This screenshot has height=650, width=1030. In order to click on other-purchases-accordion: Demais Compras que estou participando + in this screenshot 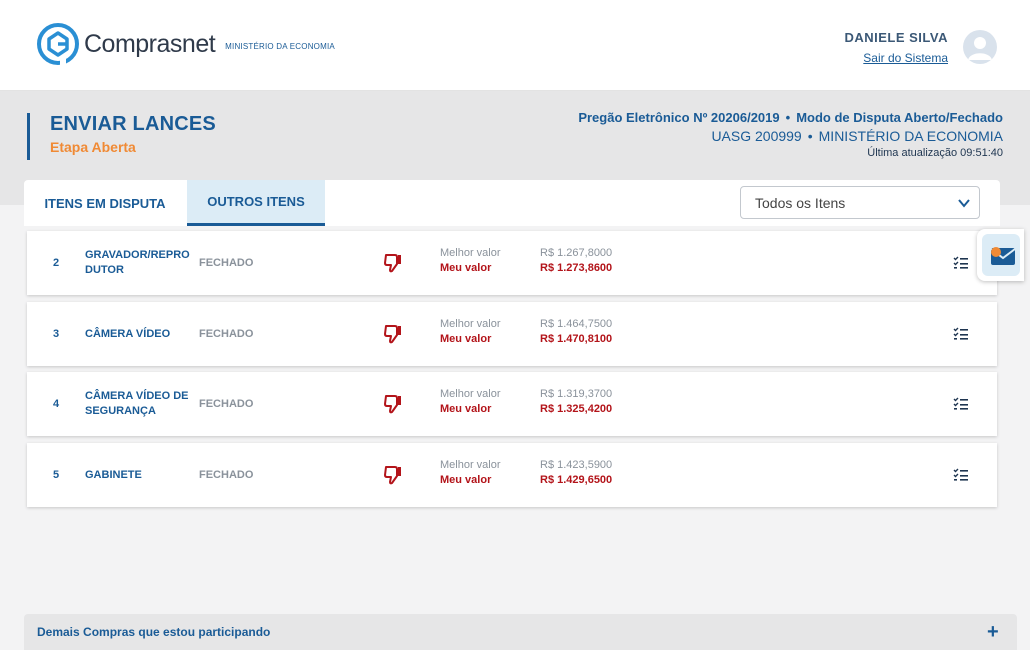, I will do `click(520, 632)`.